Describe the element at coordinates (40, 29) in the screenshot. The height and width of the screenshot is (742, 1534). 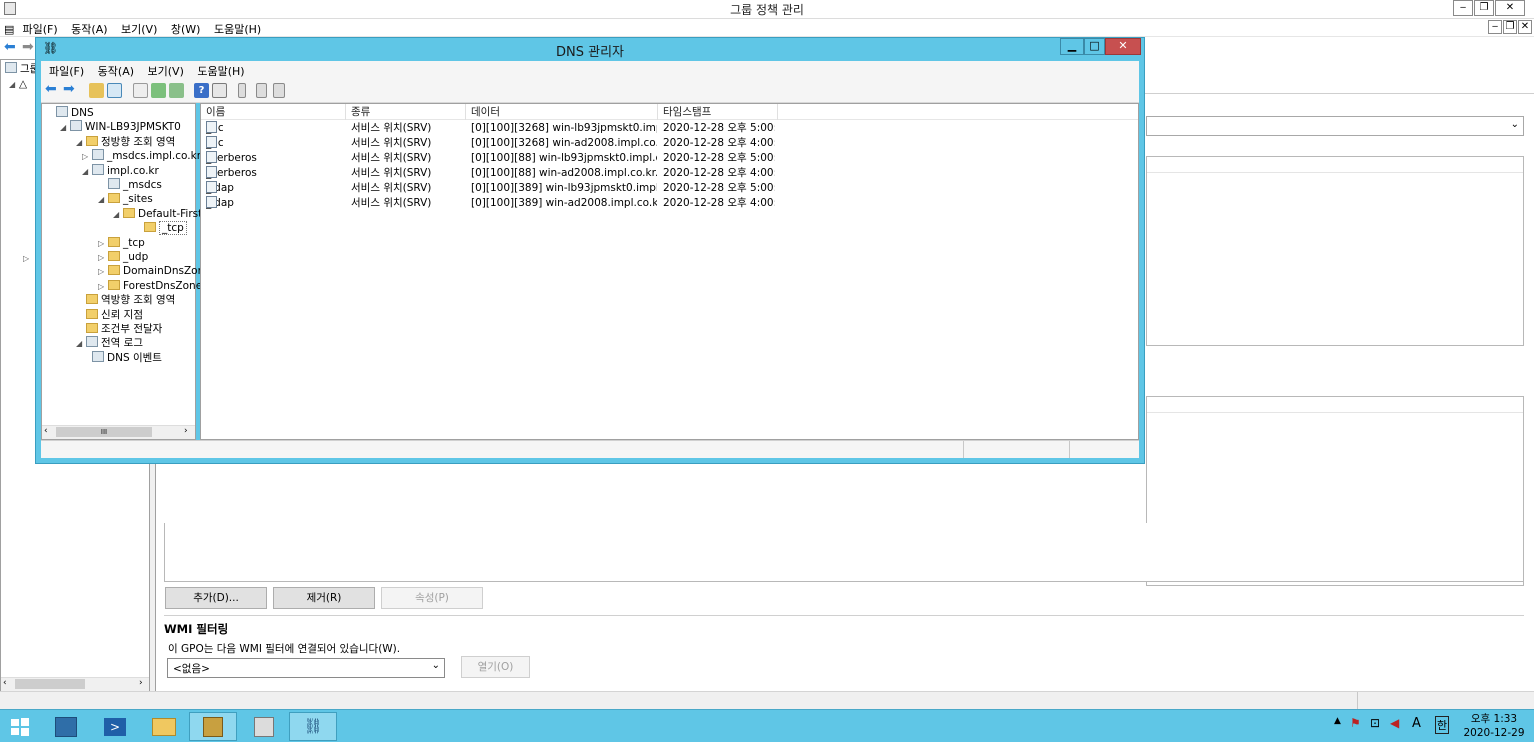
I see `menu-file: 파일(F)` at that location.